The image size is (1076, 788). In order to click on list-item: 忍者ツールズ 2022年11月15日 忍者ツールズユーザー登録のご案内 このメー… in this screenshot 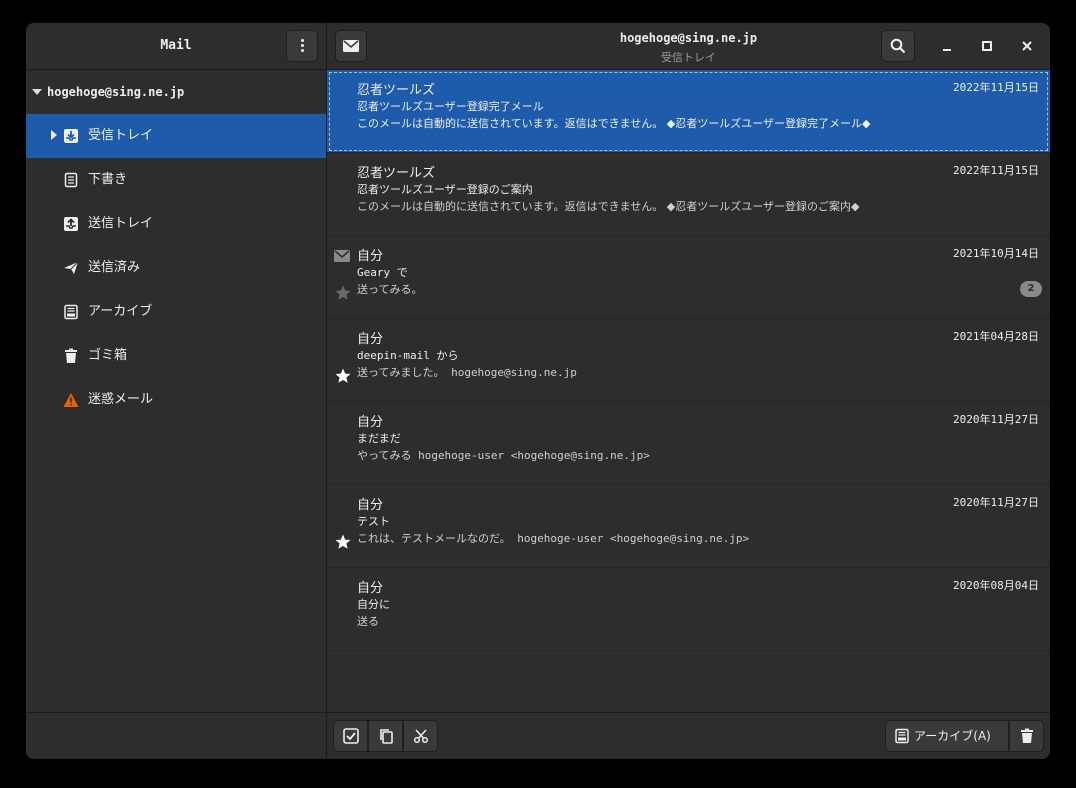, I will do `click(688, 194)`.